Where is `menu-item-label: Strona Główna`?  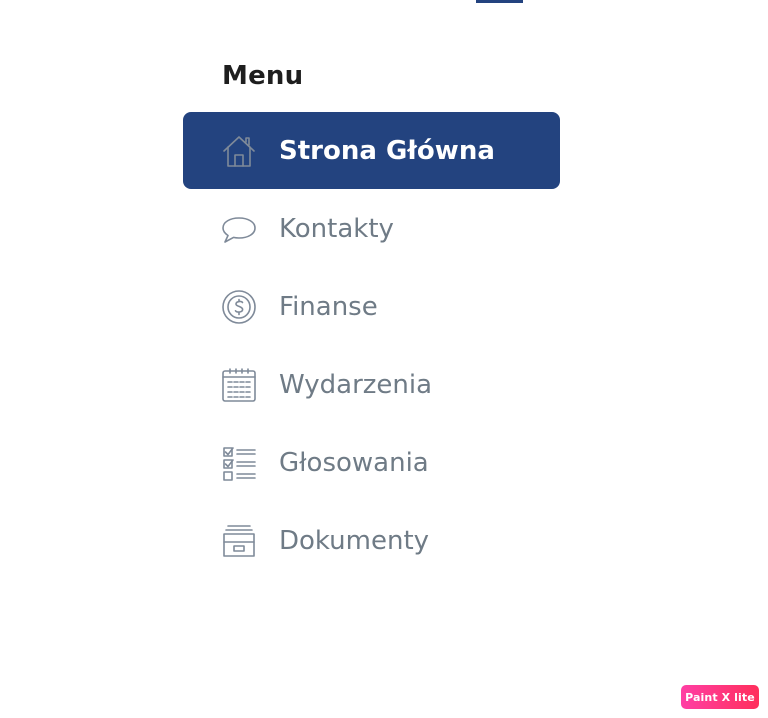 menu-item-label: Strona Główna is located at coordinates (387, 150).